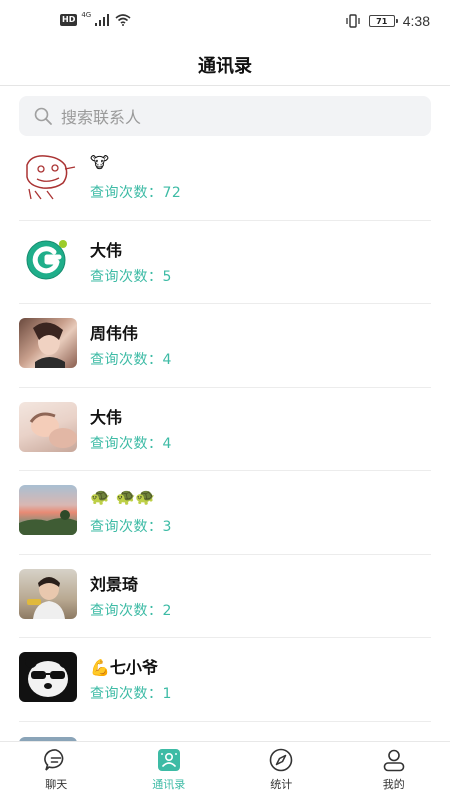 The width and height of the screenshot is (450, 800). I want to click on tab-label: 通讯录, so click(169, 784).